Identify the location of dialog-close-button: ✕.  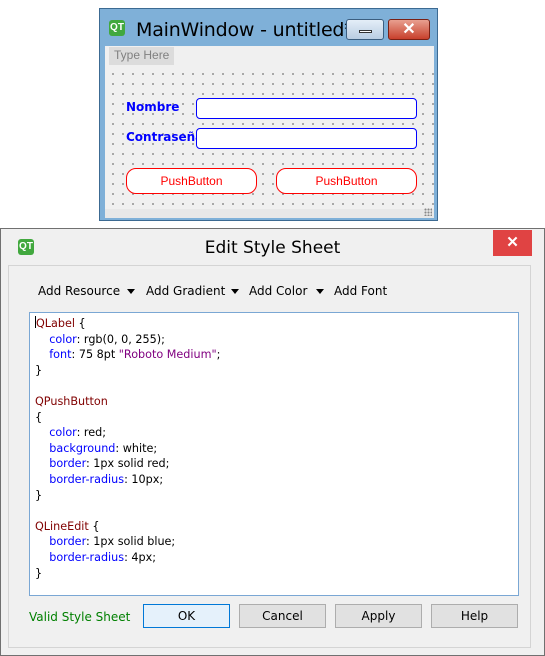
(512, 243).